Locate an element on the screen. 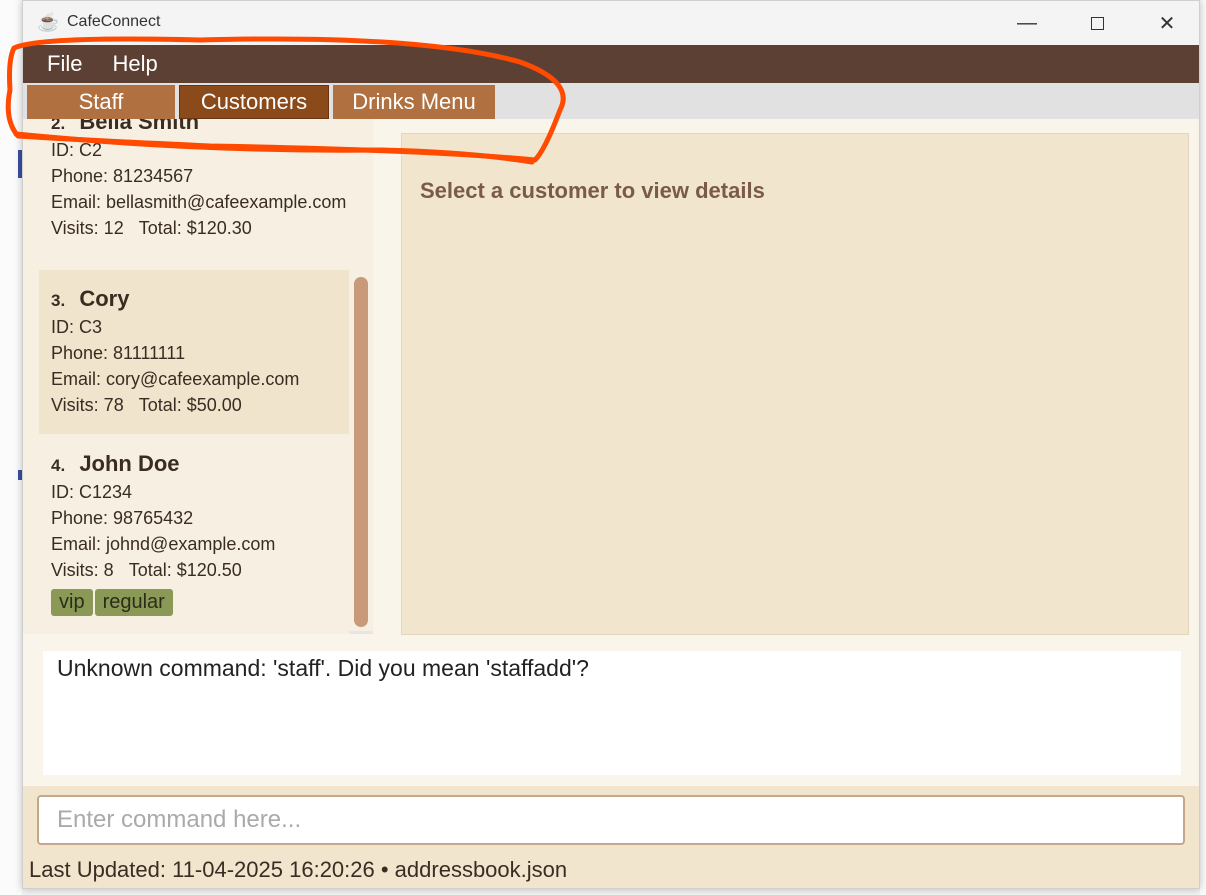 The width and height of the screenshot is (1206, 895). list-scrollbar-corner is located at coordinates (361, 632).